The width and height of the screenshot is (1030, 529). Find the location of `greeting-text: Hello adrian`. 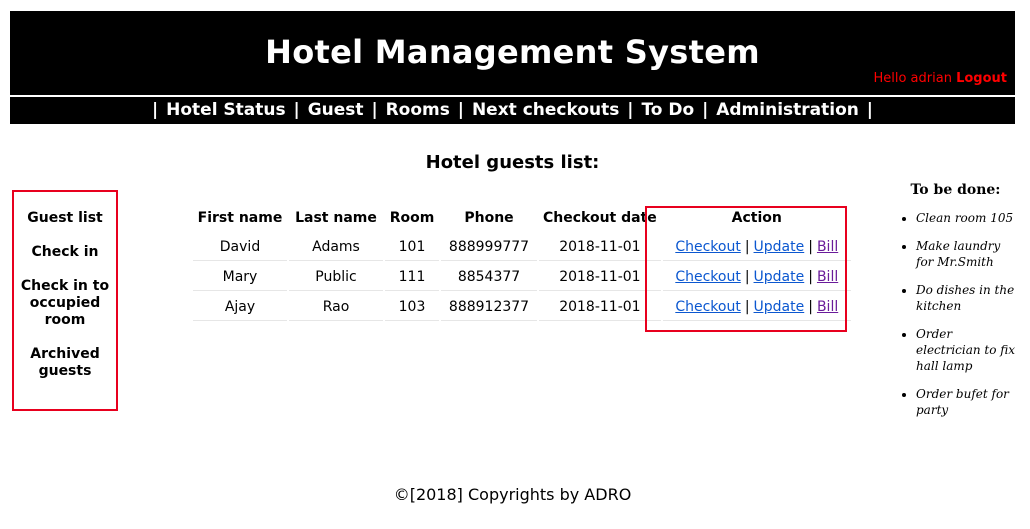

greeting-text: Hello adrian is located at coordinates (912, 78).